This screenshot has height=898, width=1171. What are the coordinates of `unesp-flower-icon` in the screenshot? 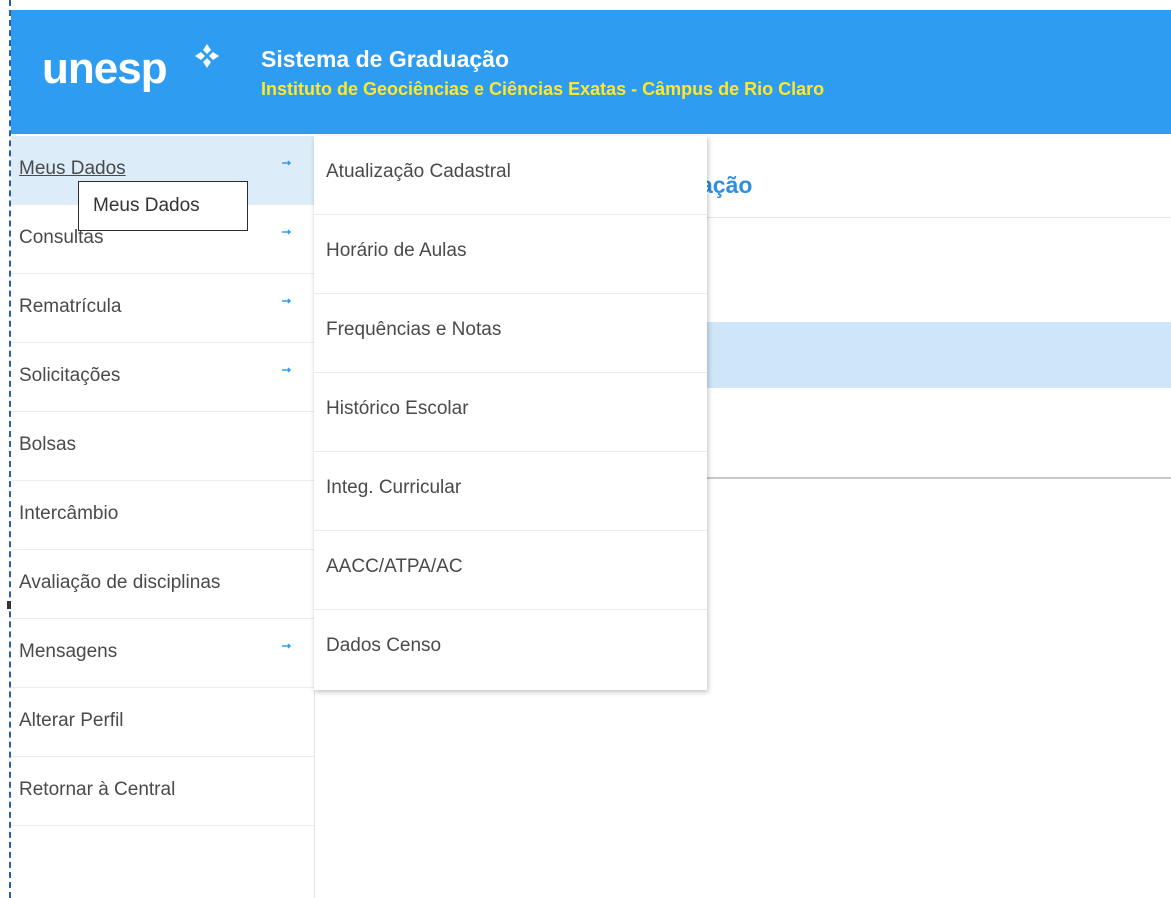 It's located at (207, 56).